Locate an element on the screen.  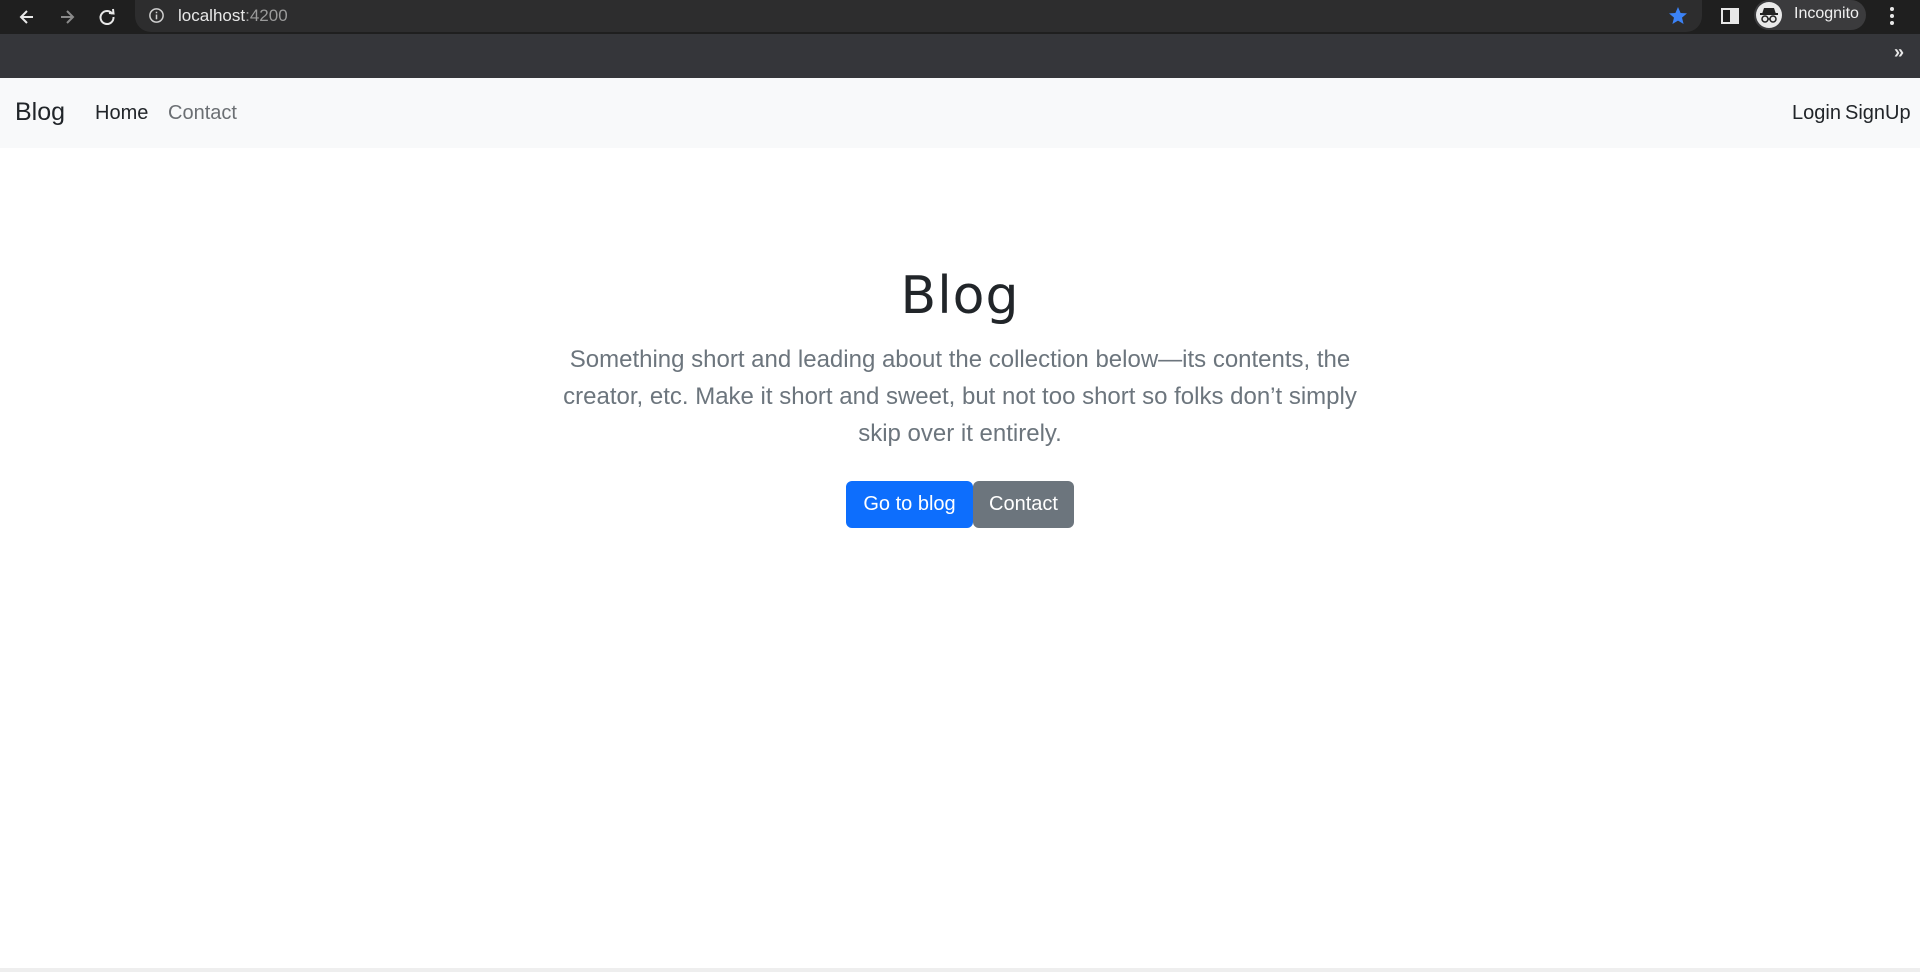
address-bar: localhost:4200 is located at coordinates (918, 16).